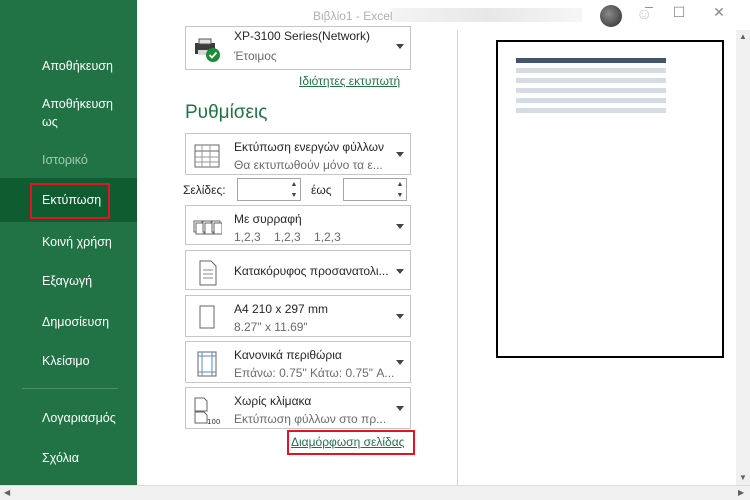 The width and height of the screenshot is (750, 500). I want to click on printer-icon, so click(207, 50).